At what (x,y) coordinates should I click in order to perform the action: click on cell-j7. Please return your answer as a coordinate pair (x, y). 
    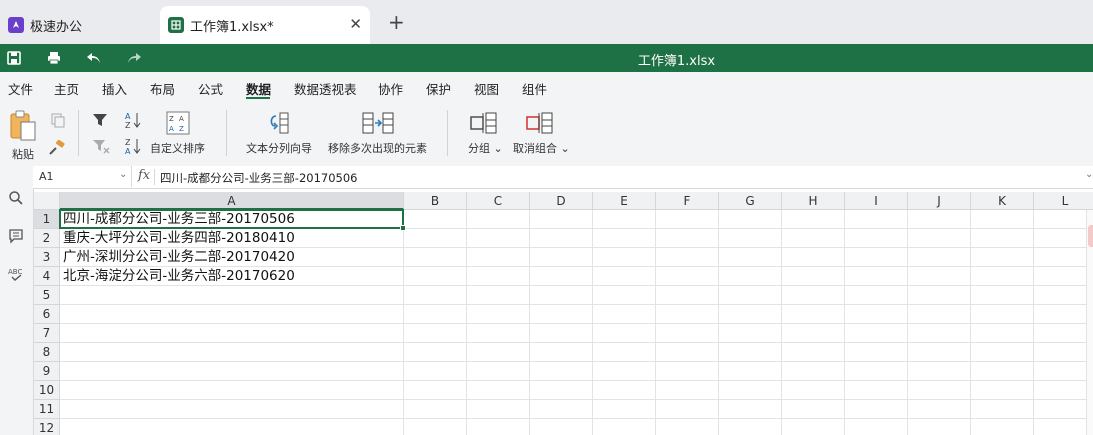
    Looking at the image, I should click on (939, 333).